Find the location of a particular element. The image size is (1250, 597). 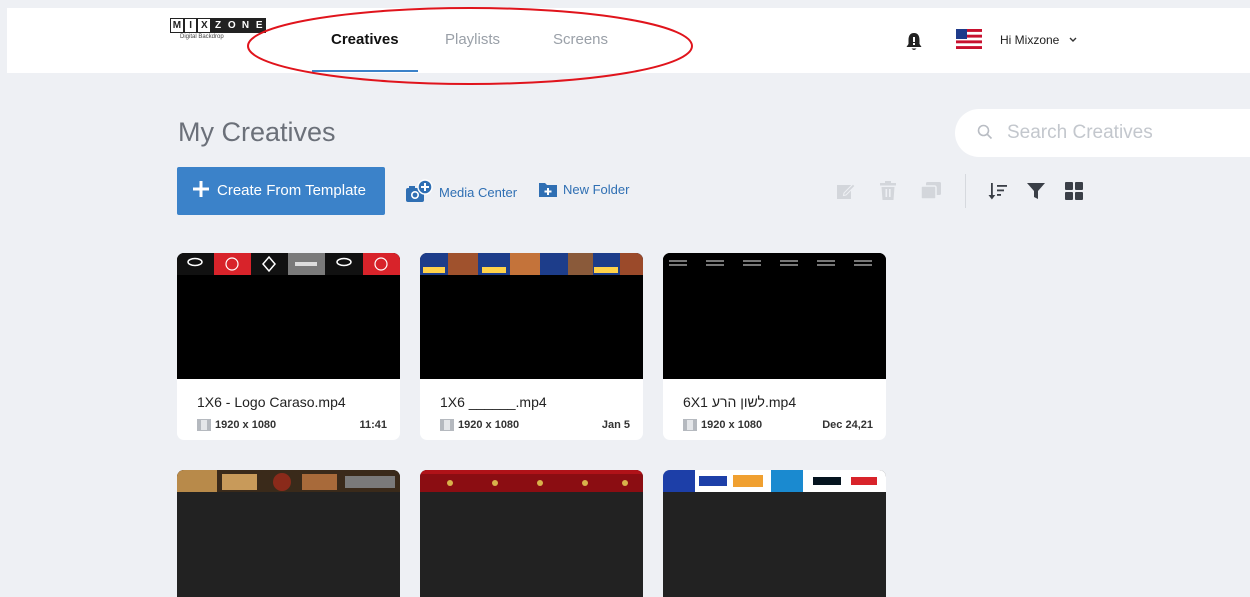

logo-letter: O is located at coordinates (231, 25).